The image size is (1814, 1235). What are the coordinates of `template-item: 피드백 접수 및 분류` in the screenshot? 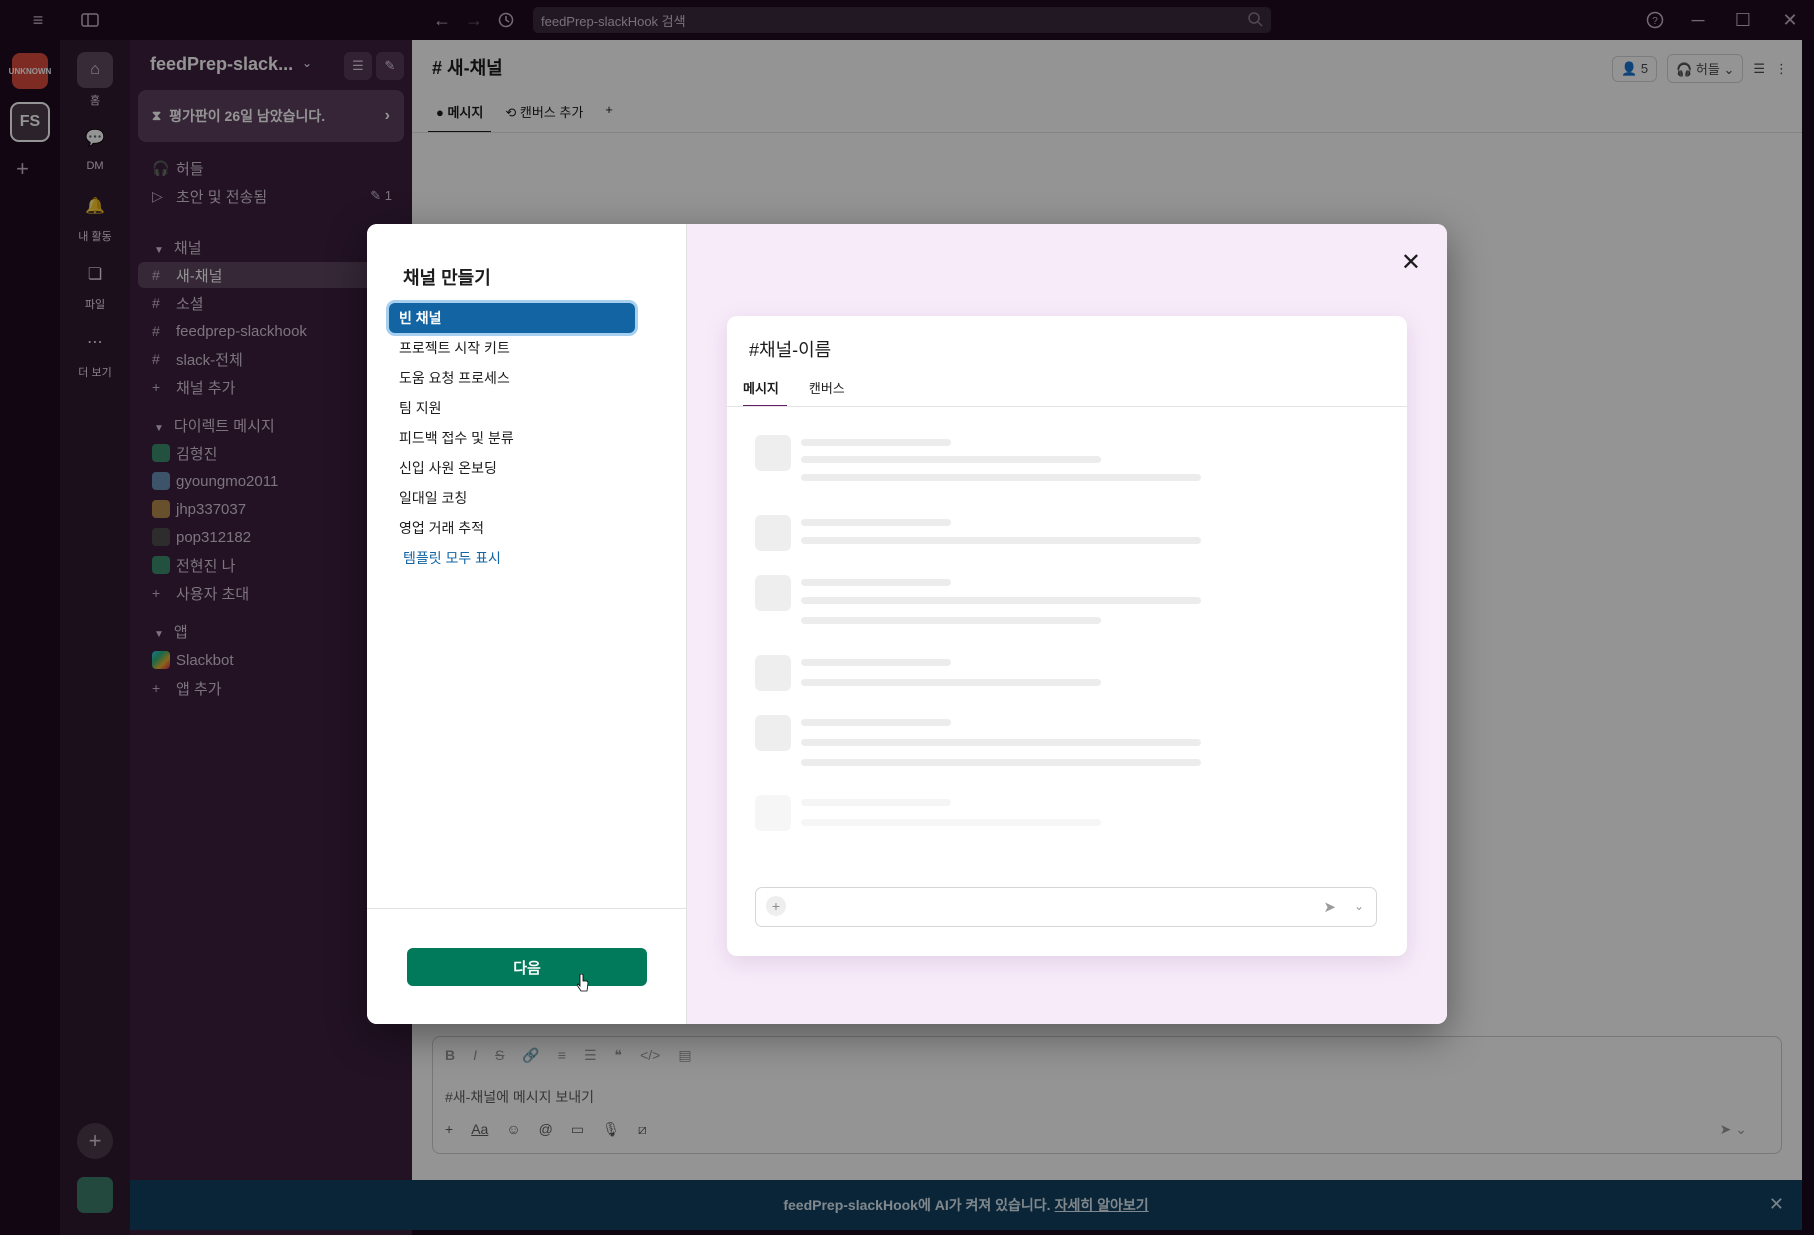 It's located at (512, 438).